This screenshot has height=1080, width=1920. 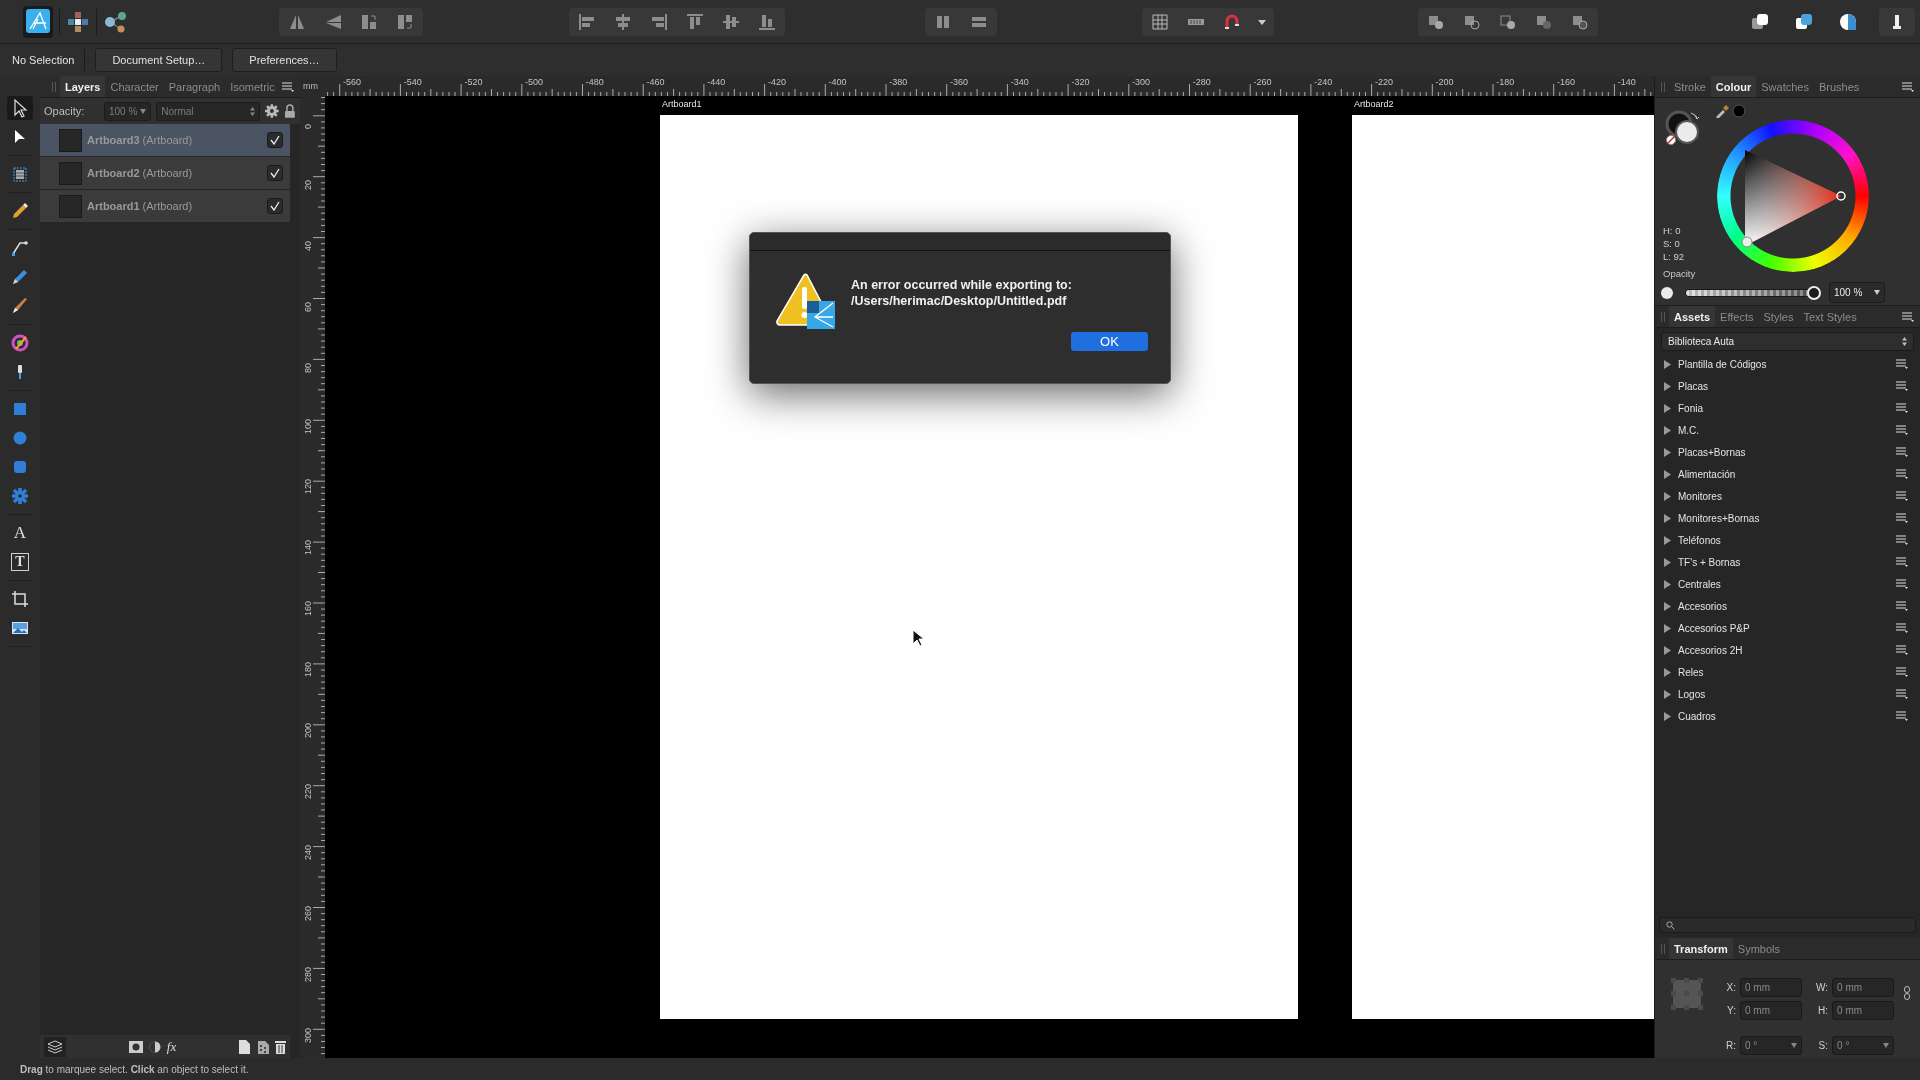 I want to click on panel-tab: Assets, so click(x=1692, y=316).